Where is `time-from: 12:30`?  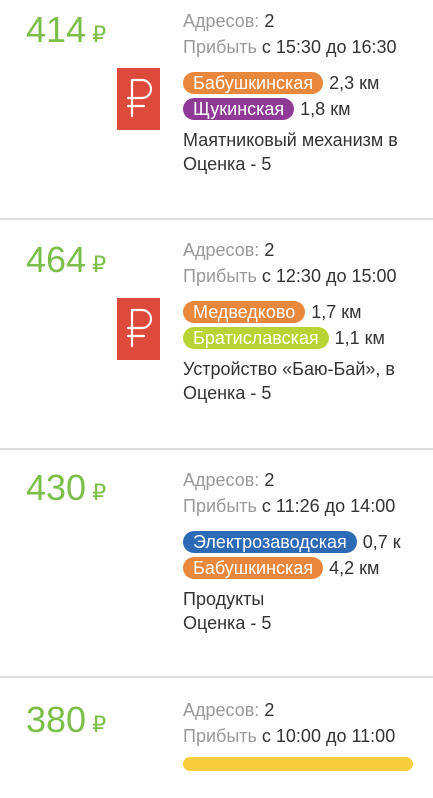
time-from: 12:30 is located at coordinates (298, 276).